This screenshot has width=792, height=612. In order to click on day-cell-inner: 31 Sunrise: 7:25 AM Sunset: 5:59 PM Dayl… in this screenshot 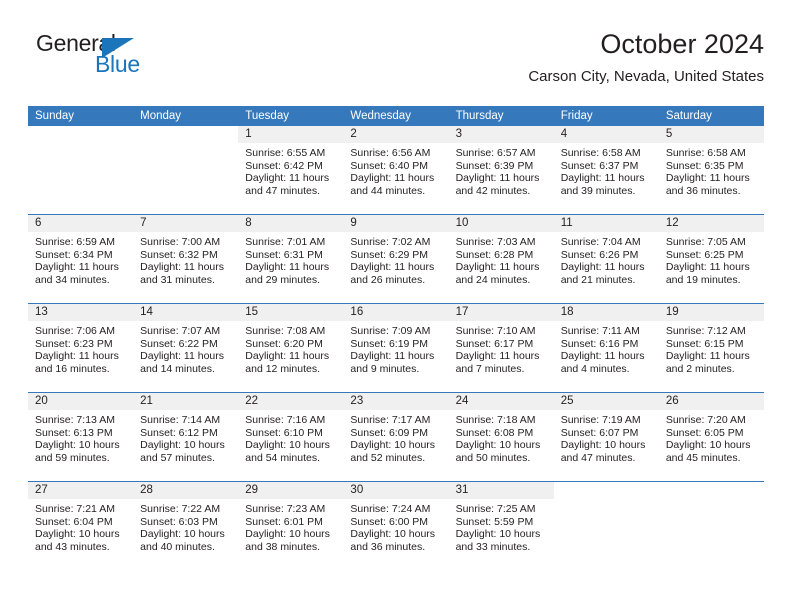, I will do `click(501, 526)`.